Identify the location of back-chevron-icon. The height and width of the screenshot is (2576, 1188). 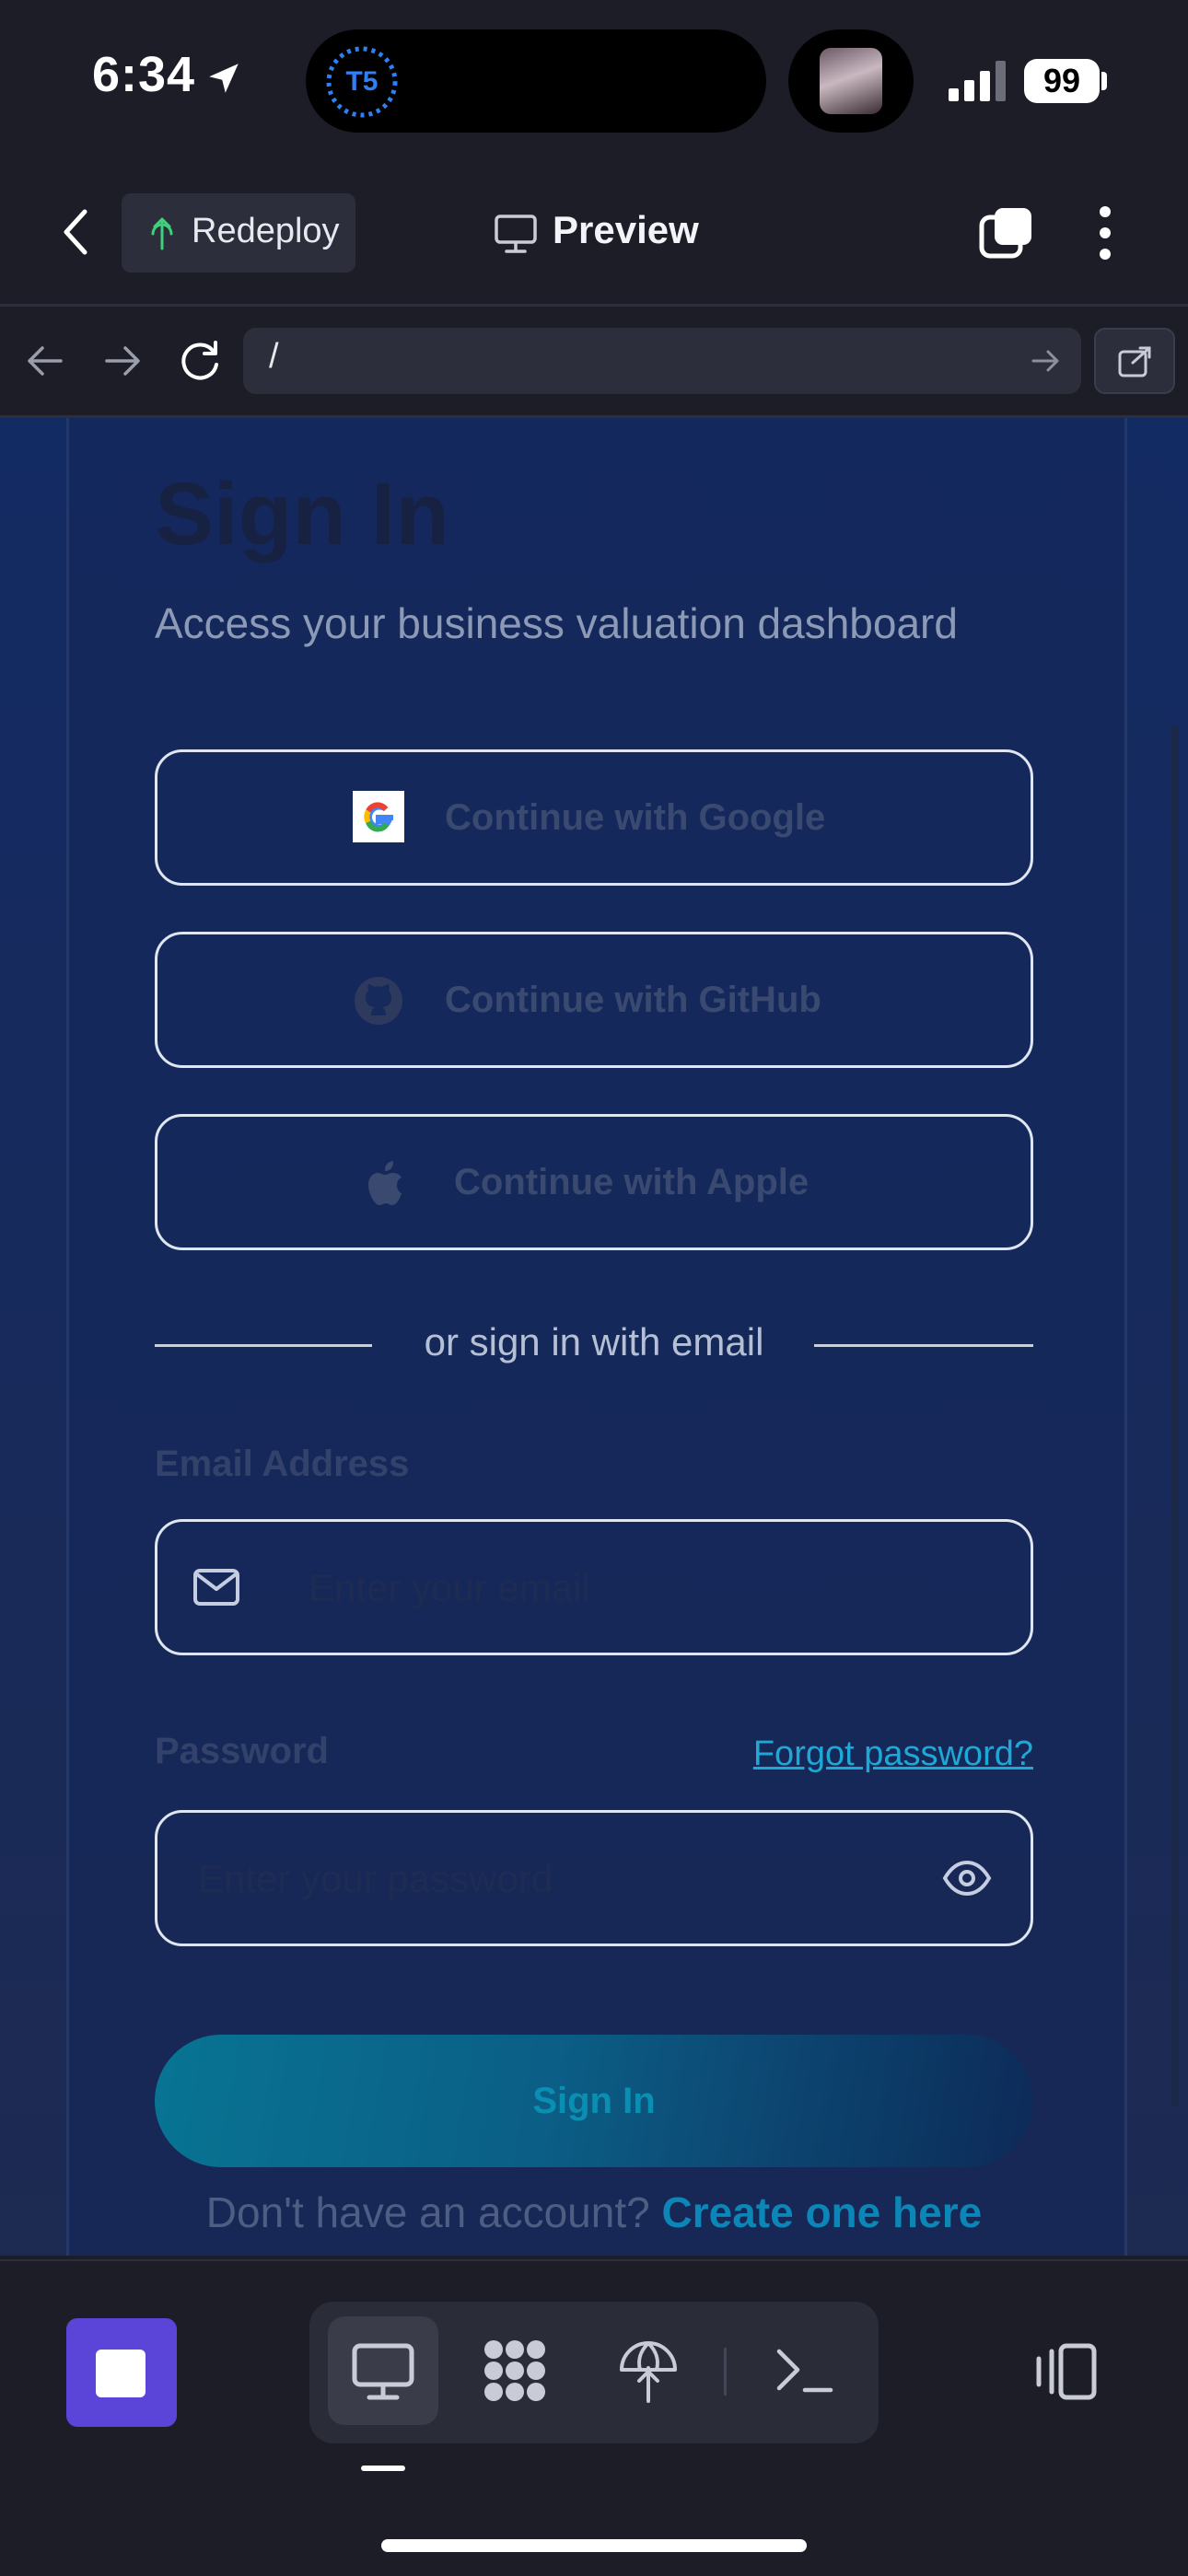
(77, 232).